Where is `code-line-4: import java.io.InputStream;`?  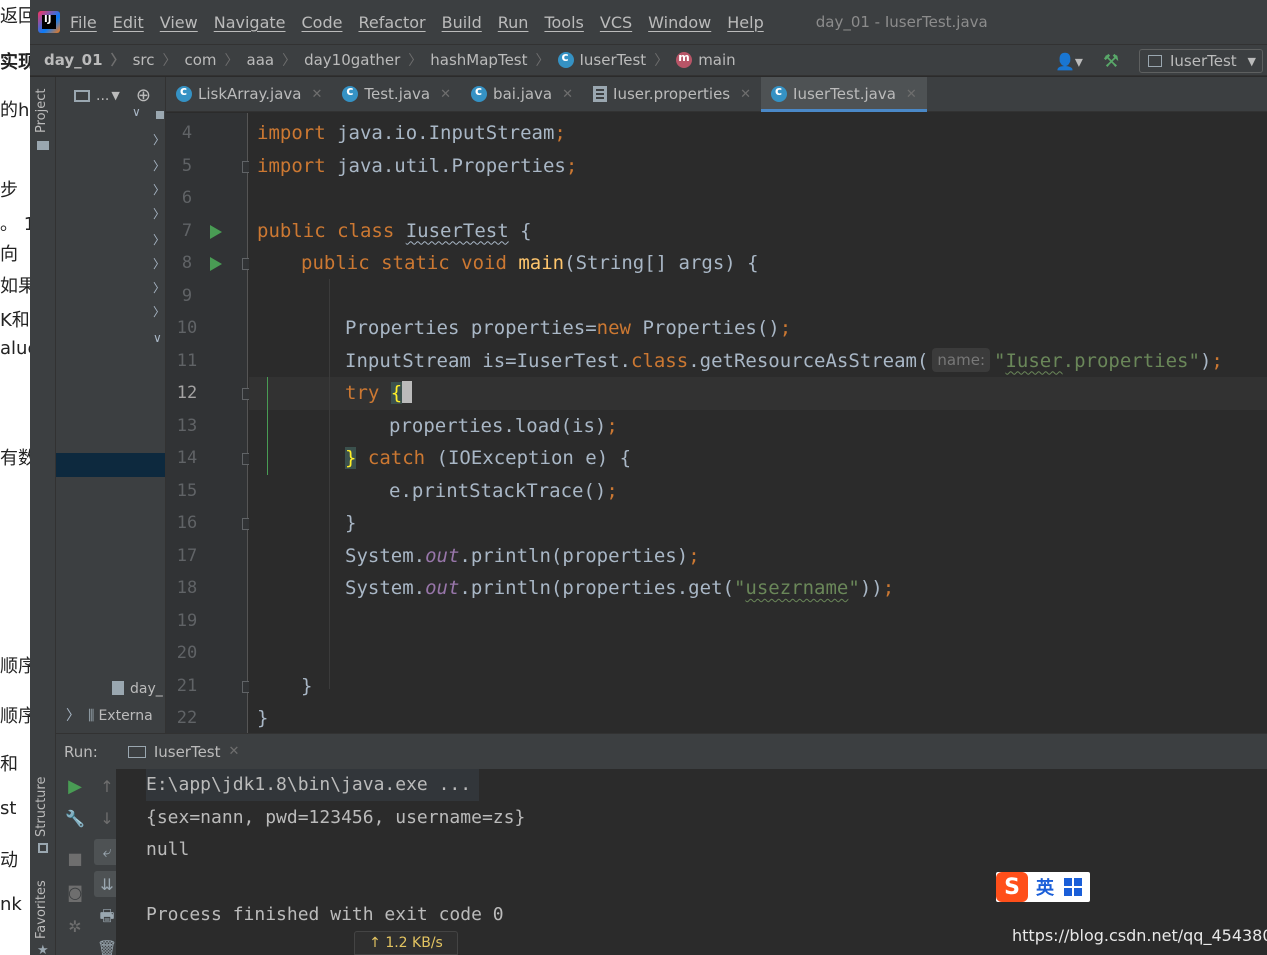
code-line-4: import java.io.InputStream; is located at coordinates (411, 133).